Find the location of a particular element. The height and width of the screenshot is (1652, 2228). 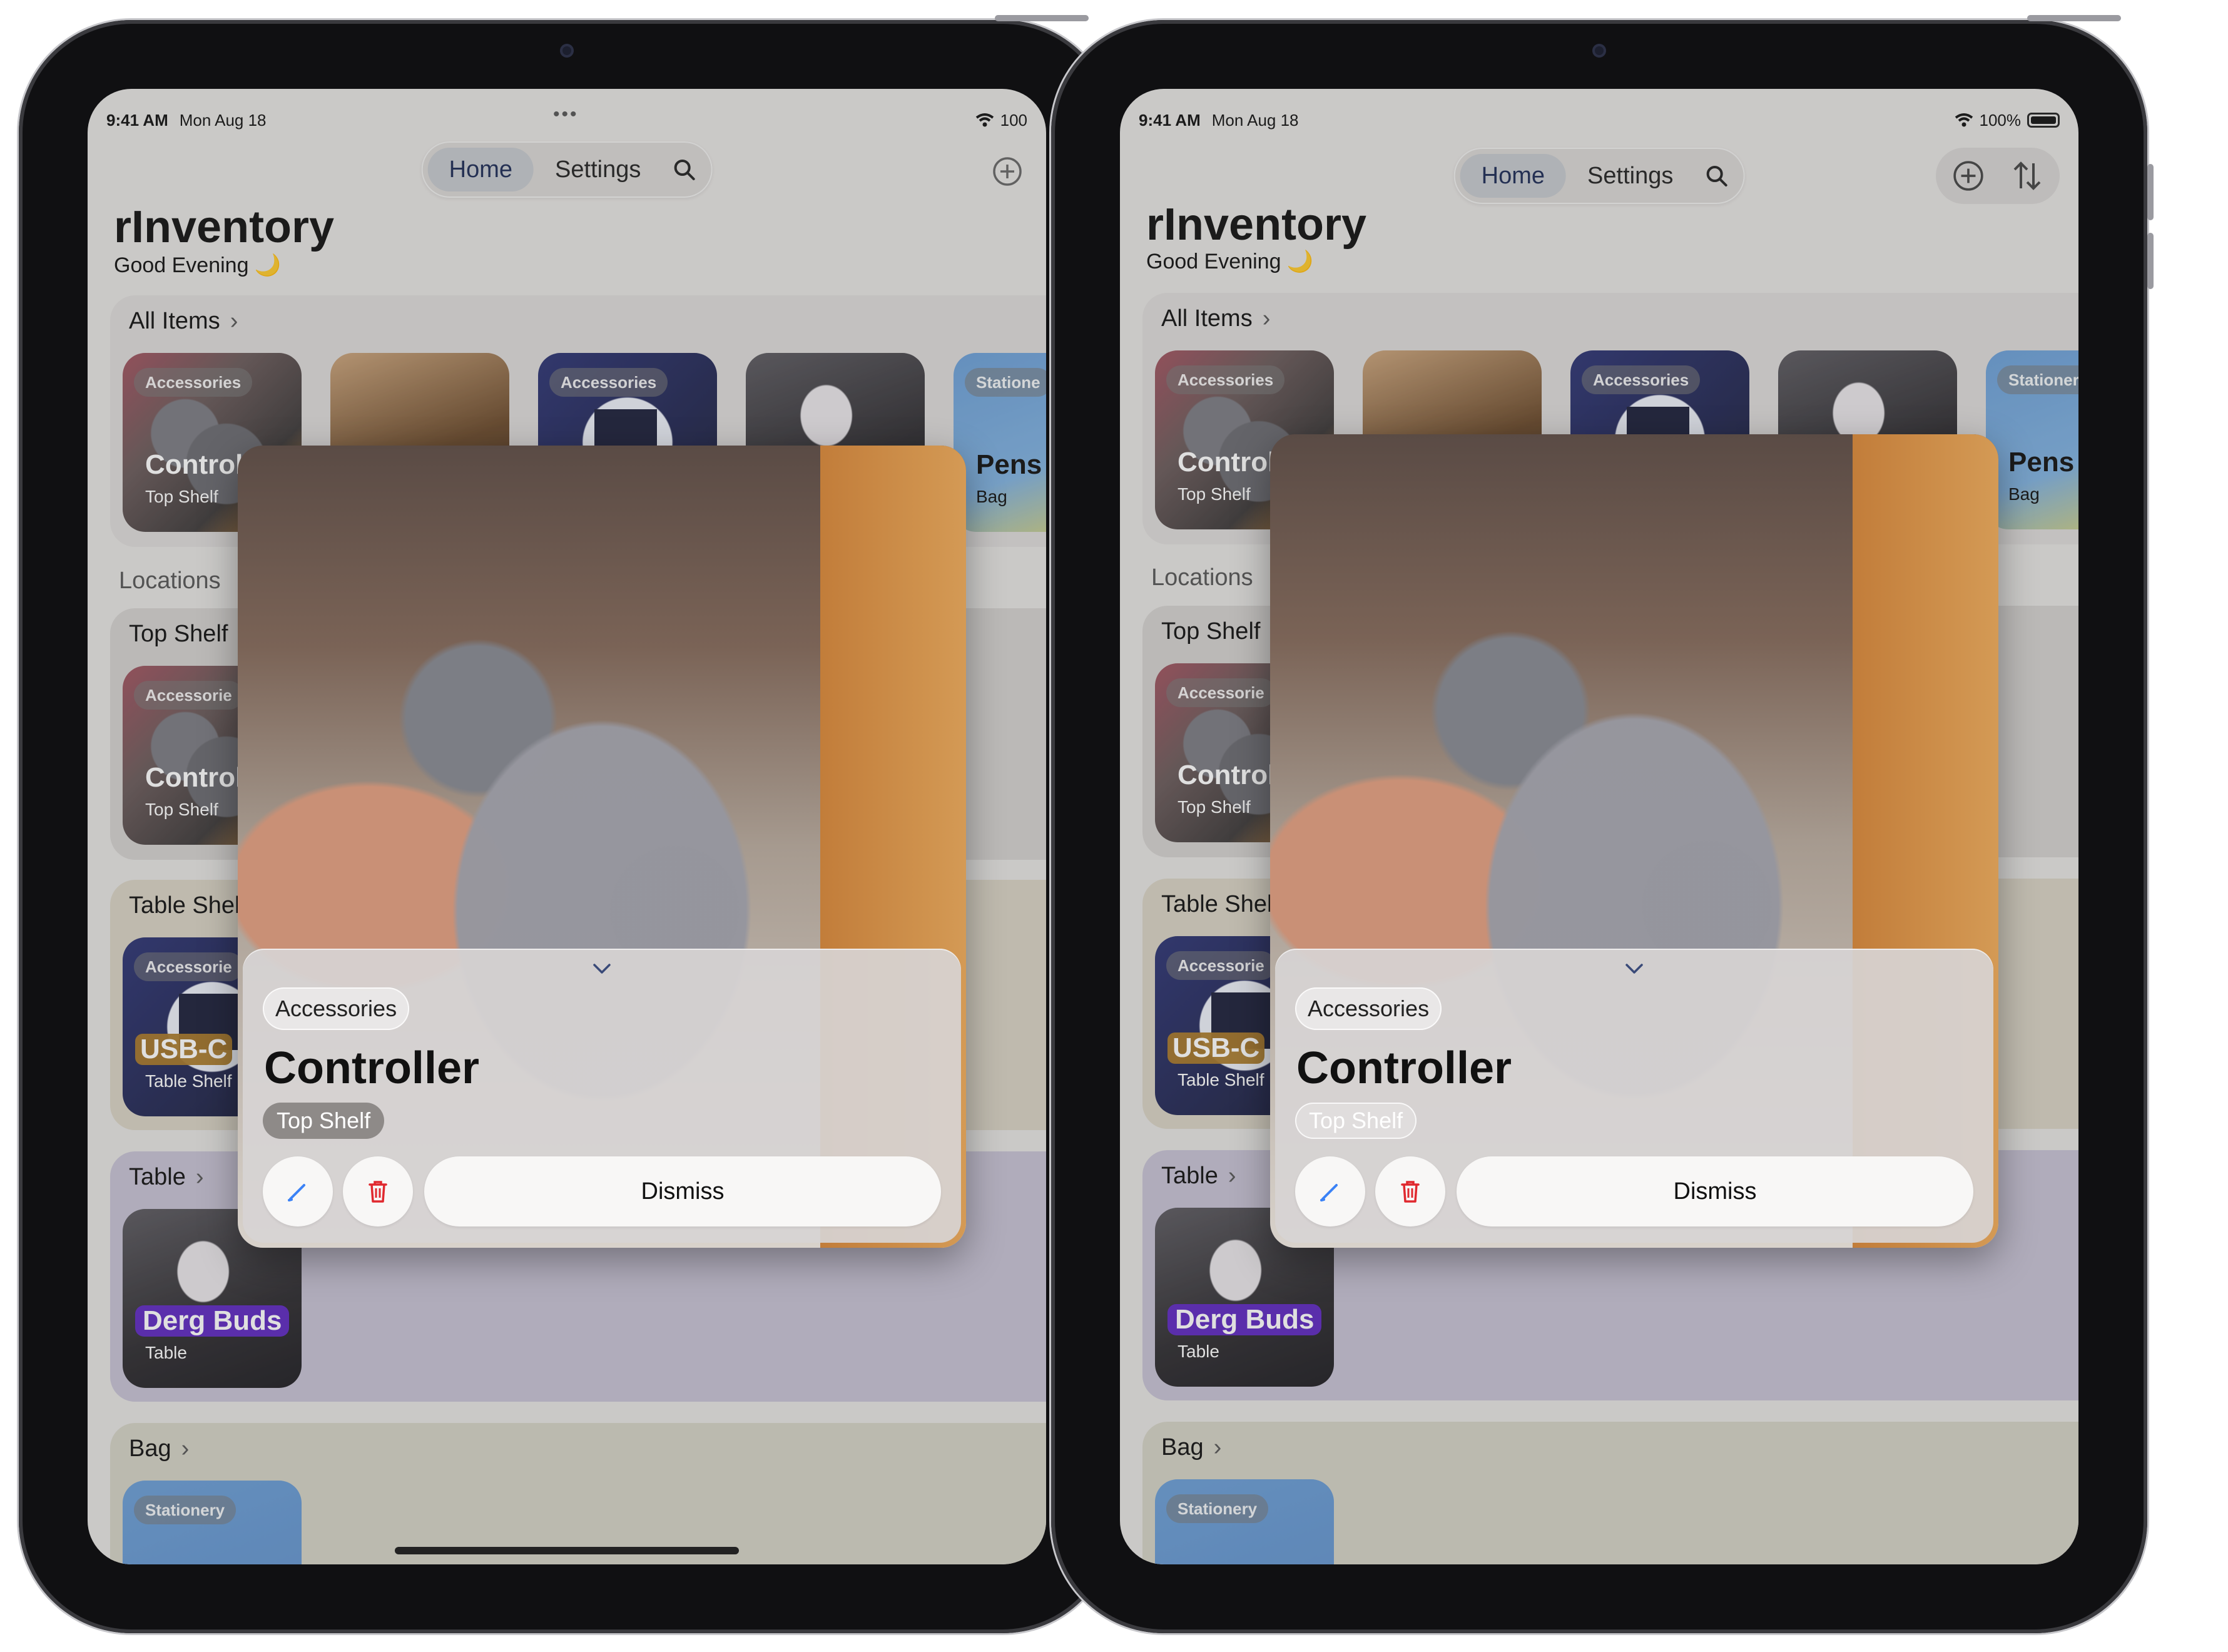

toolbar-actions is located at coordinates (1998, 176).